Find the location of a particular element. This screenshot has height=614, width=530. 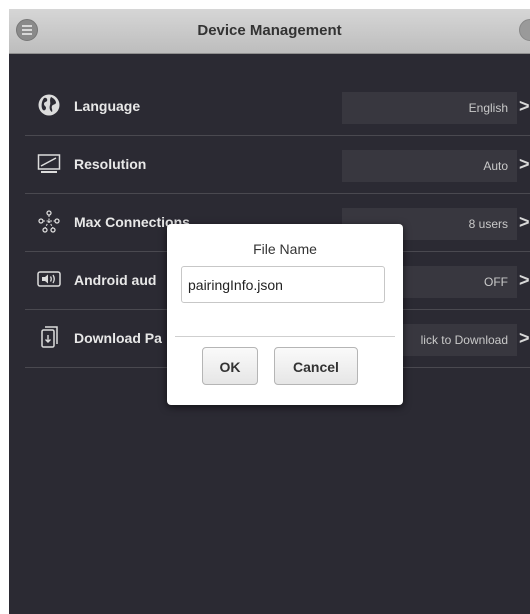

setting-label: Download Pa is located at coordinates (118, 338).